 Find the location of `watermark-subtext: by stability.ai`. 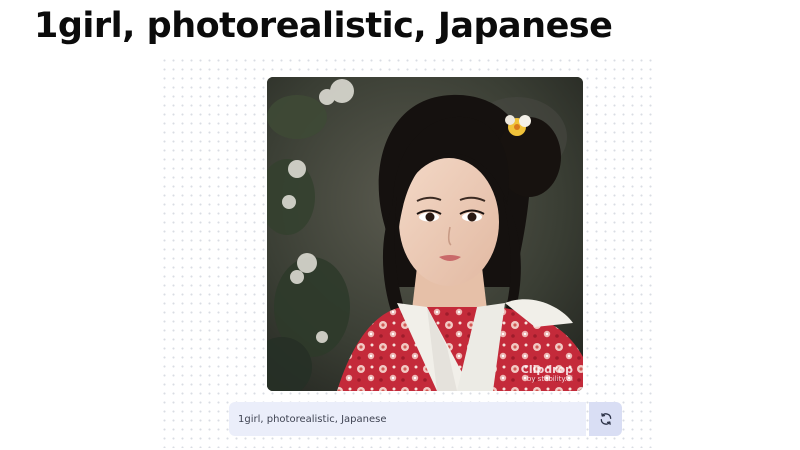

watermark-subtext: by stability.ai is located at coordinates (549, 378).